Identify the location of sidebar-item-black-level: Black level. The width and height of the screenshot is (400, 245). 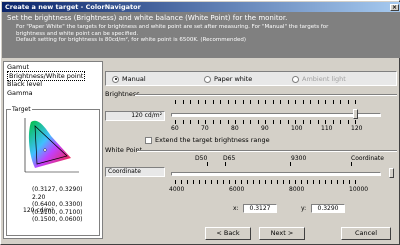
(24, 84).